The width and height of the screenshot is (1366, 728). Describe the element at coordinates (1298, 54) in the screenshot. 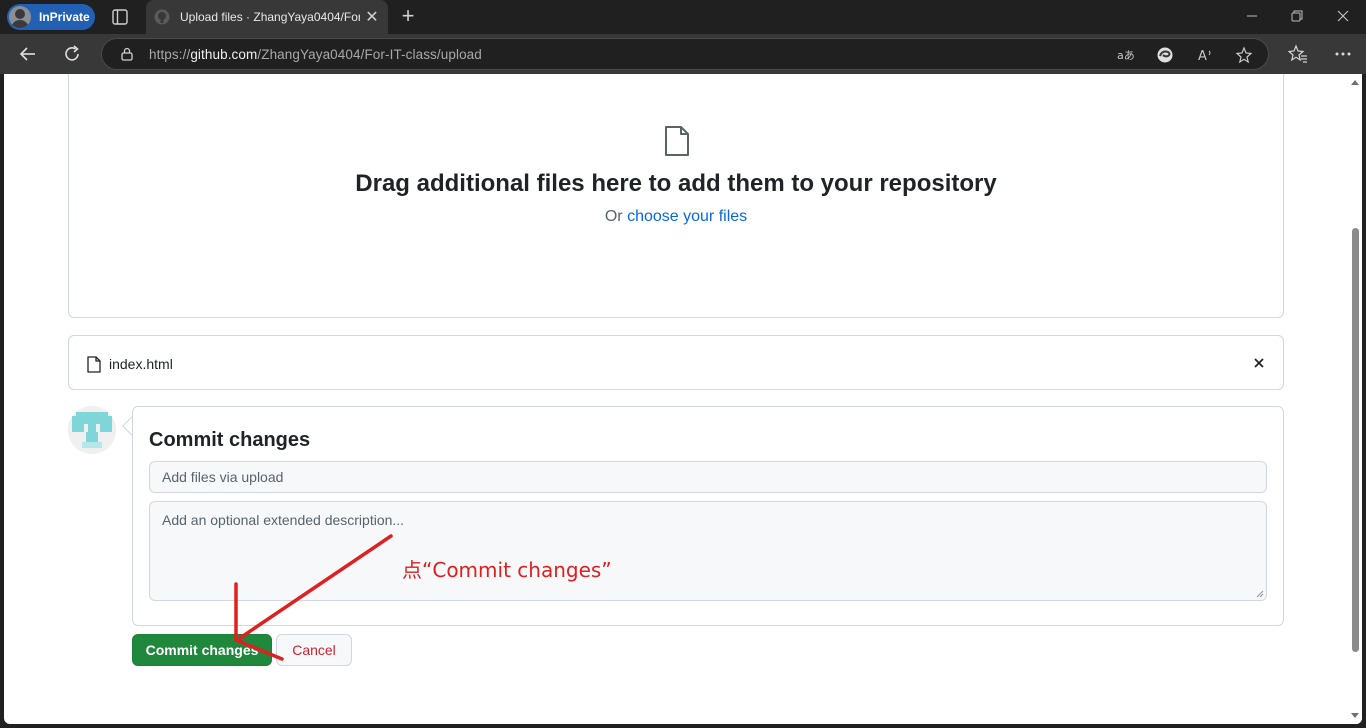

I see `favorites-icon` at that location.